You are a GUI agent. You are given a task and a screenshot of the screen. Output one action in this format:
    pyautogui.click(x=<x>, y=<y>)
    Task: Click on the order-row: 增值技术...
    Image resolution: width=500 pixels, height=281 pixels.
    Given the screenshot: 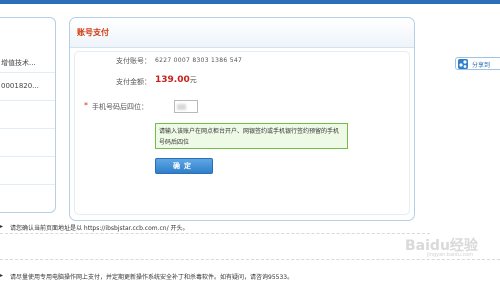 What is the action you would take?
    pyautogui.click(x=27, y=62)
    